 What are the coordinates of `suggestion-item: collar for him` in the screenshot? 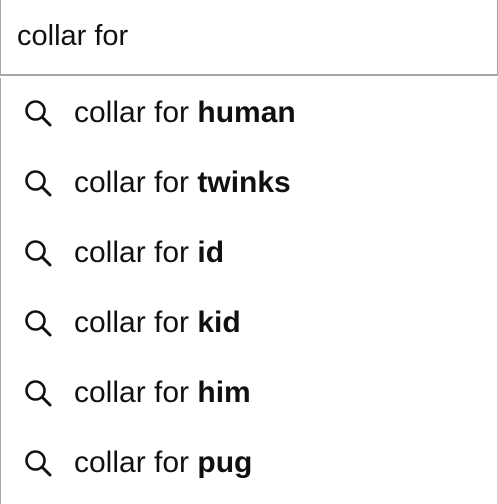 It's located at (249, 393).